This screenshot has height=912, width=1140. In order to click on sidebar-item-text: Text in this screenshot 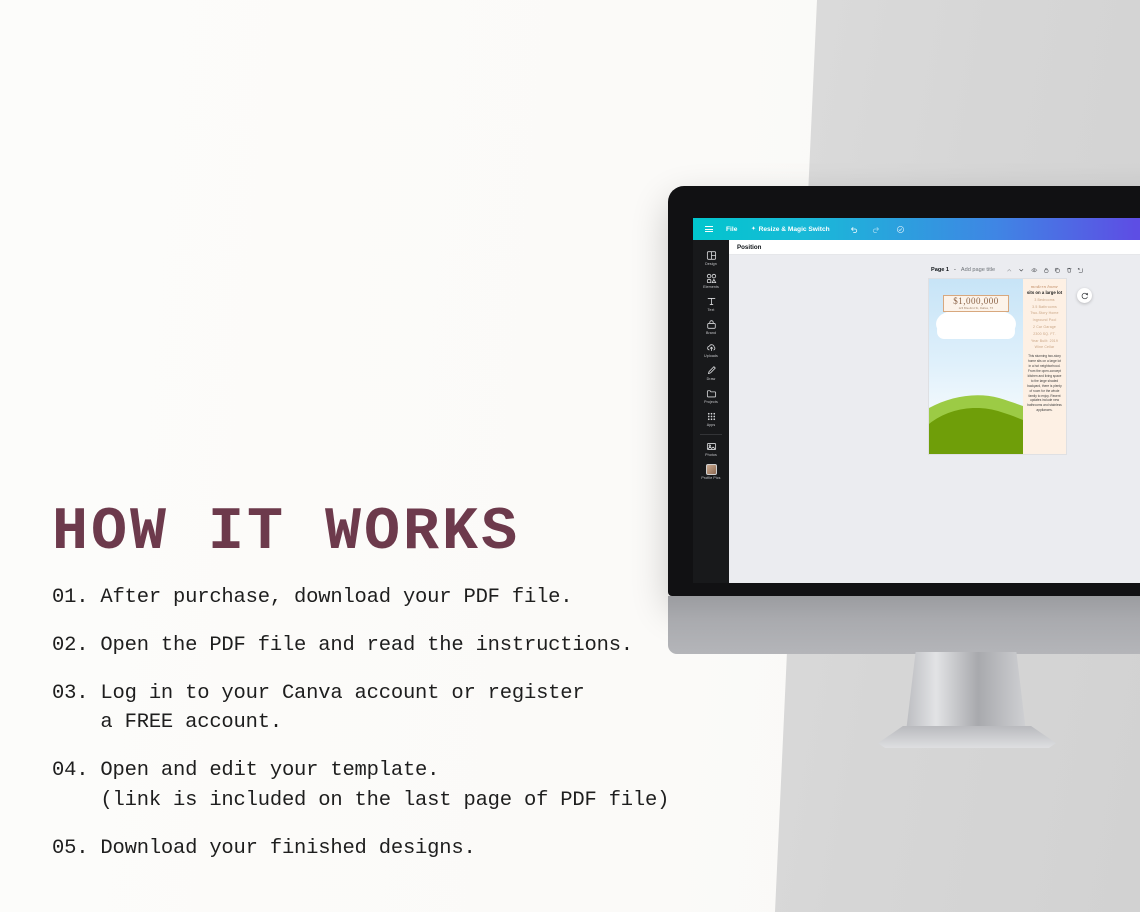, I will do `click(711, 303)`.